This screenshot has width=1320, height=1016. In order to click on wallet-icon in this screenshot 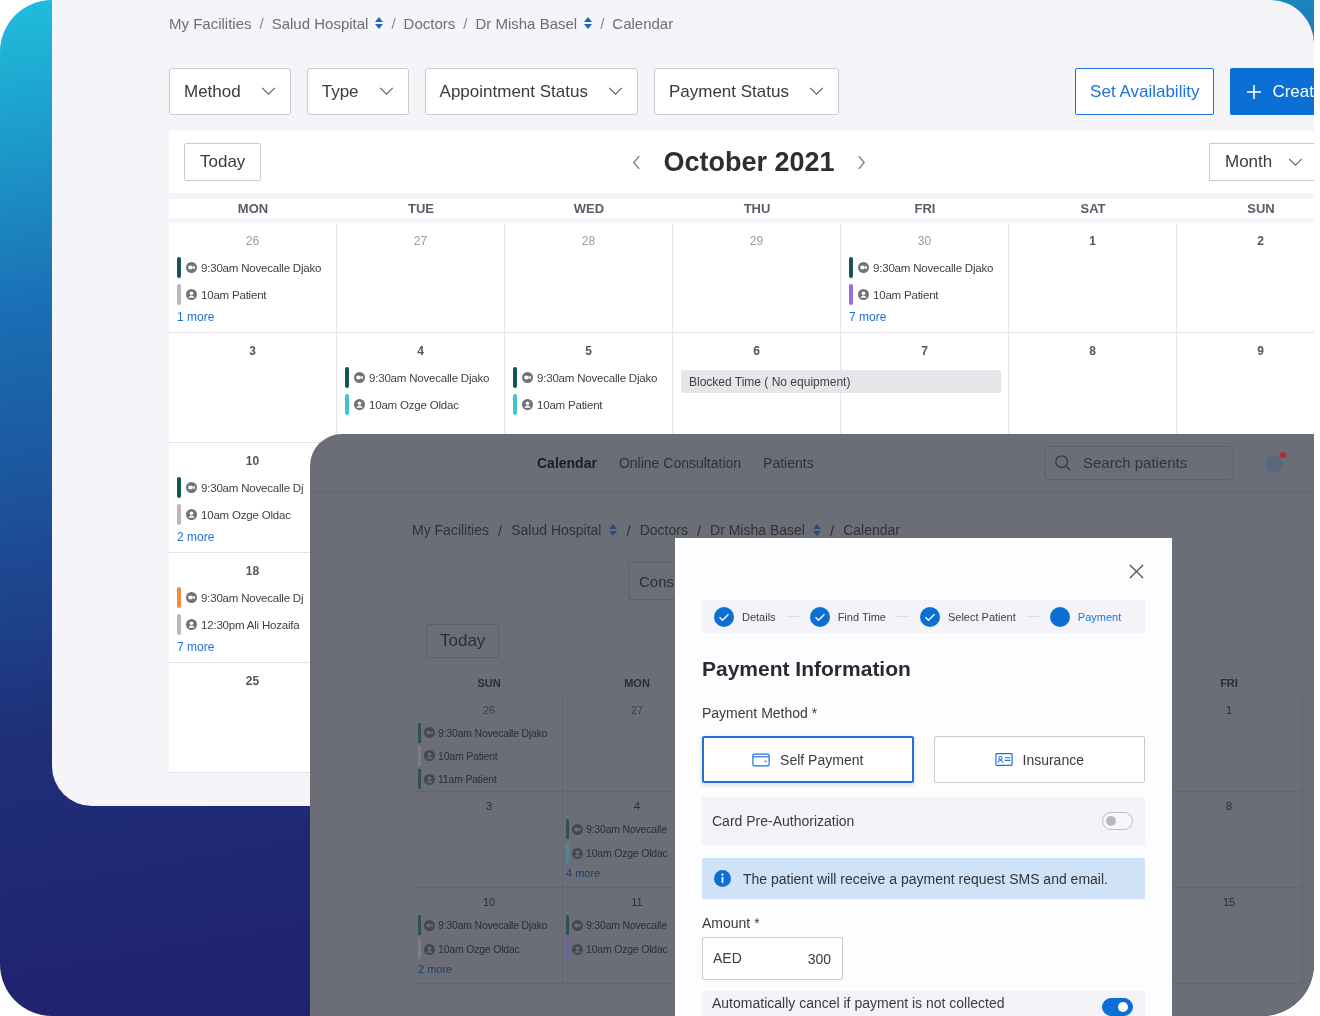, I will do `click(761, 759)`.